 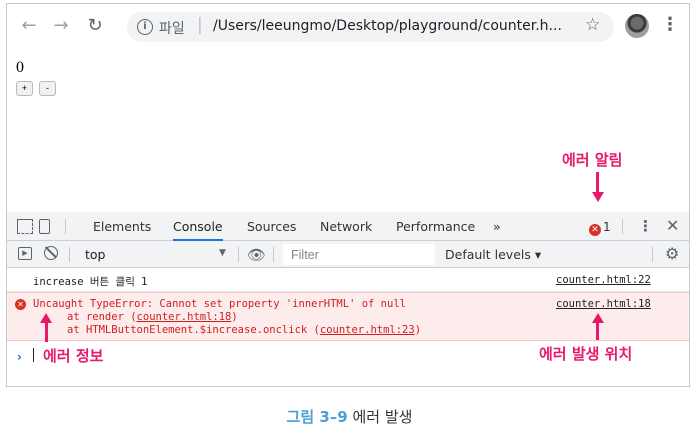 I want to click on info-icon: i, so click(x=145, y=27).